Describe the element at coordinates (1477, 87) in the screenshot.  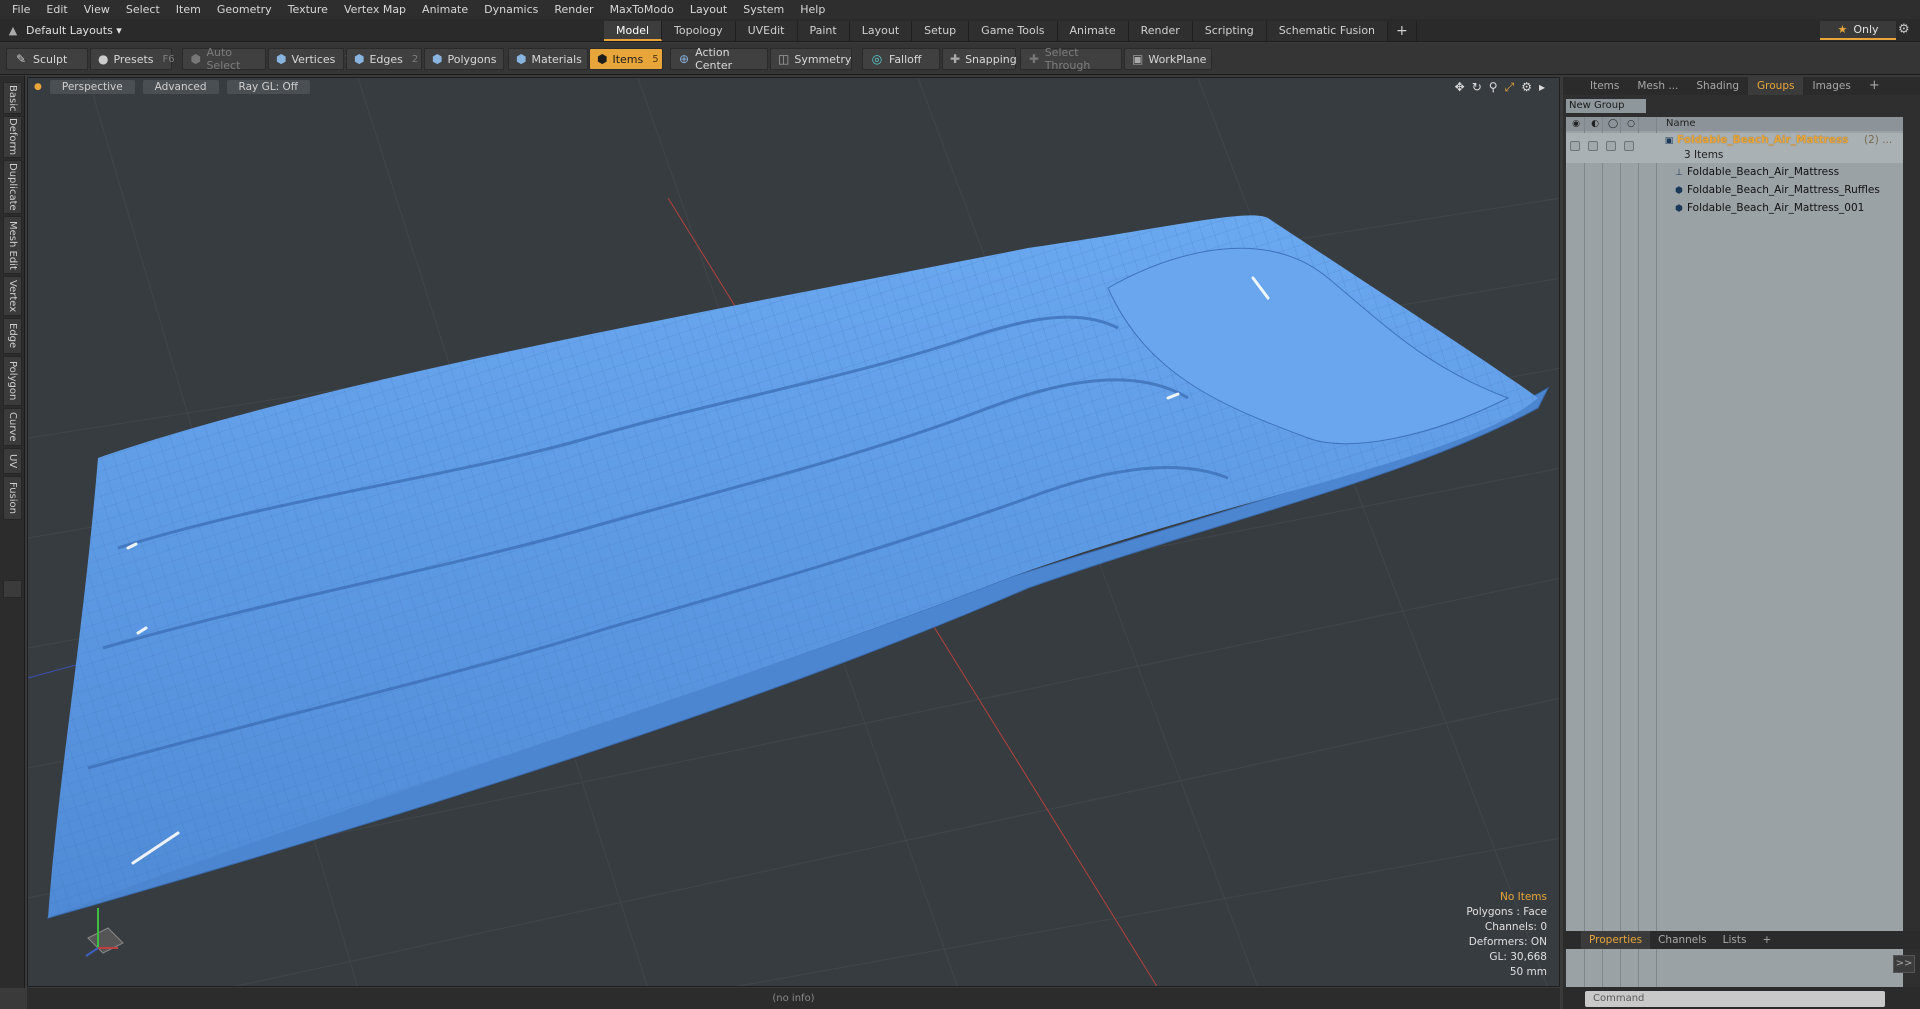
I see `rotate-icon: ↻` at that location.